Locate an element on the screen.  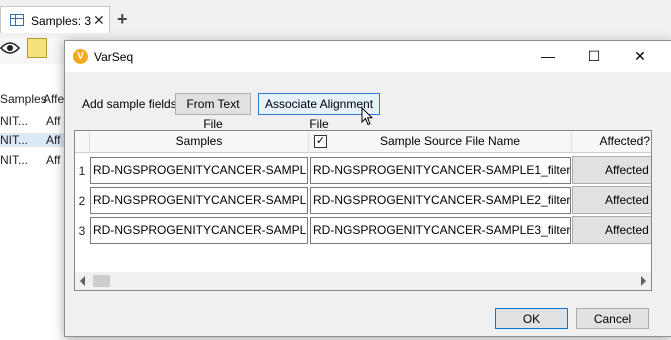
sample-name-cell: RD-NGSPROGENITYCANCER-SAMPLE2 is located at coordinates (199, 200).